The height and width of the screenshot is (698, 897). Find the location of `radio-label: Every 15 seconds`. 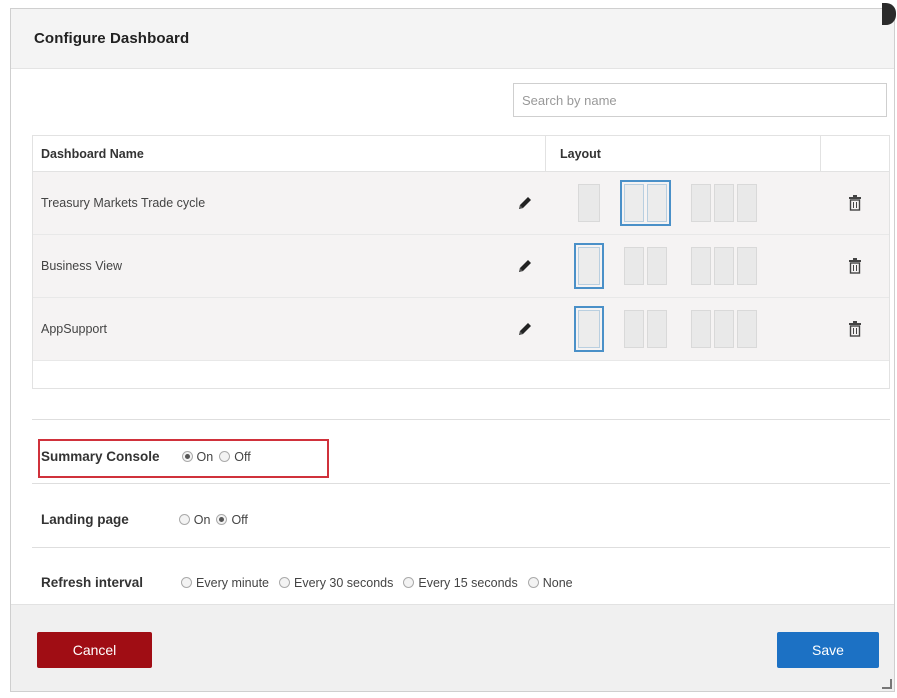

radio-label: Every 15 seconds is located at coordinates (468, 582).